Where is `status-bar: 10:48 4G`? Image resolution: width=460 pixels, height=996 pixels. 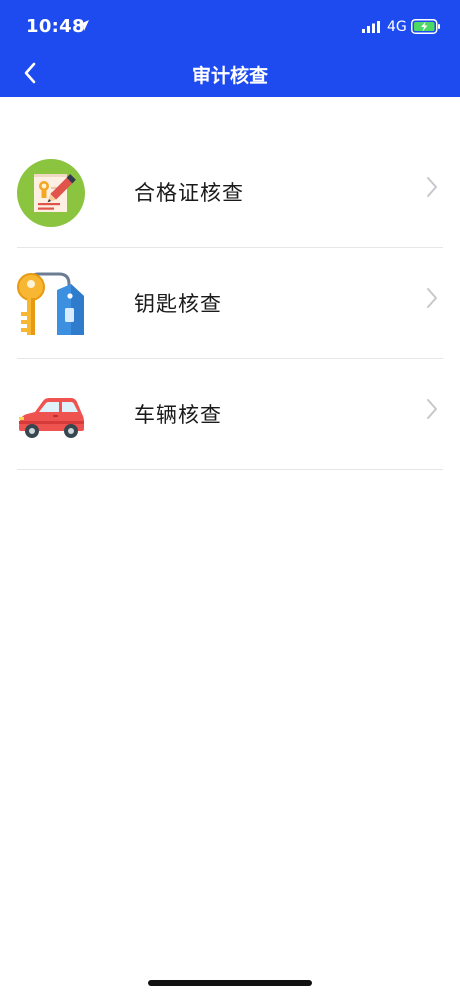
status-bar: 10:48 4G is located at coordinates (230, 27).